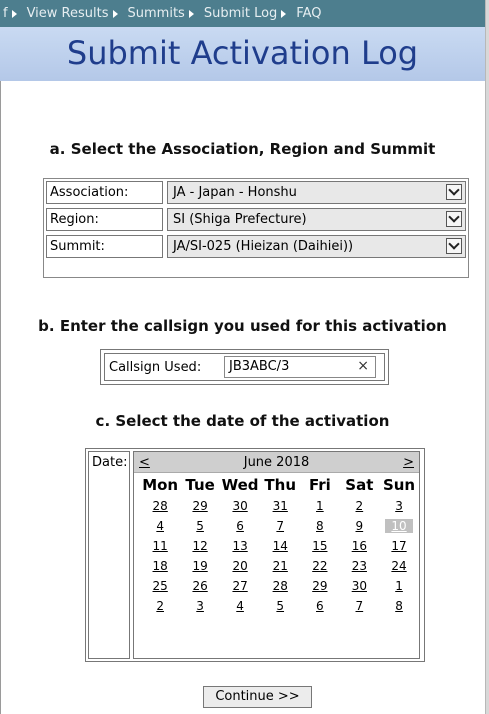  I want to click on calendar-day-link: 14, so click(280, 546).